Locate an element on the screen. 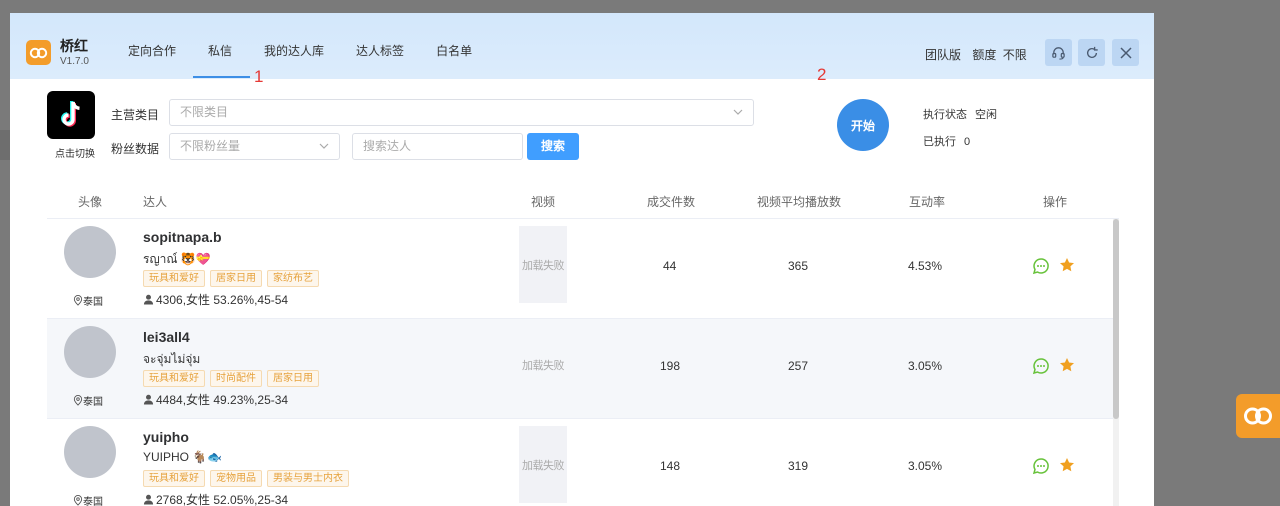 Image resolution: width=1280 pixels, height=506 pixels. close-button is located at coordinates (1125, 52).